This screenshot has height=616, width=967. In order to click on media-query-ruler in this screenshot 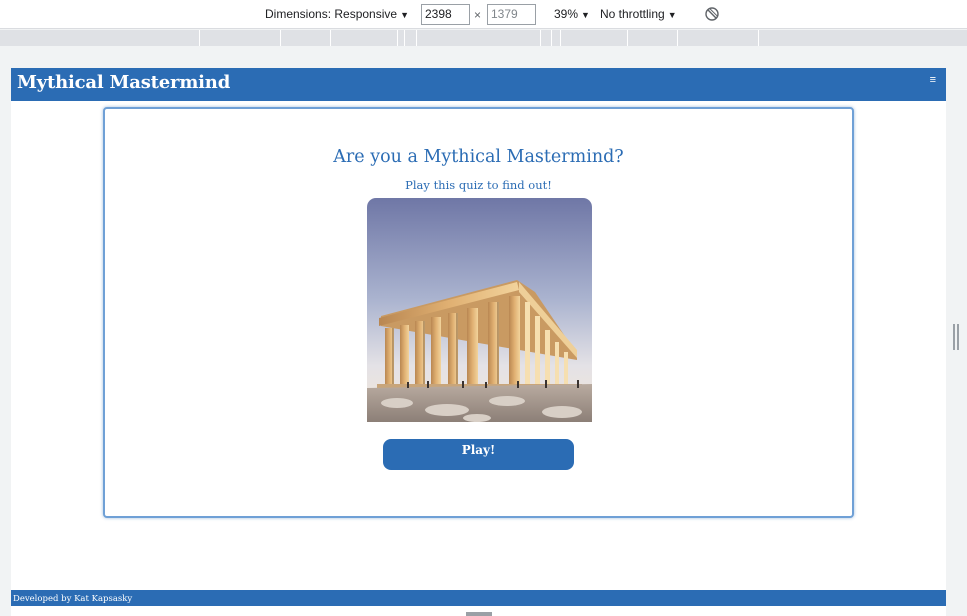, I will do `click(483, 38)`.